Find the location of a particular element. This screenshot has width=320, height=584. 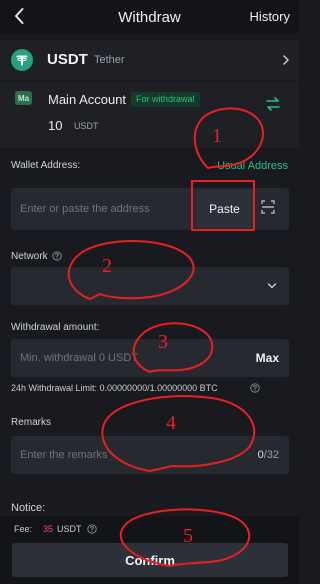

network-select is located at coordinates (150, 286).